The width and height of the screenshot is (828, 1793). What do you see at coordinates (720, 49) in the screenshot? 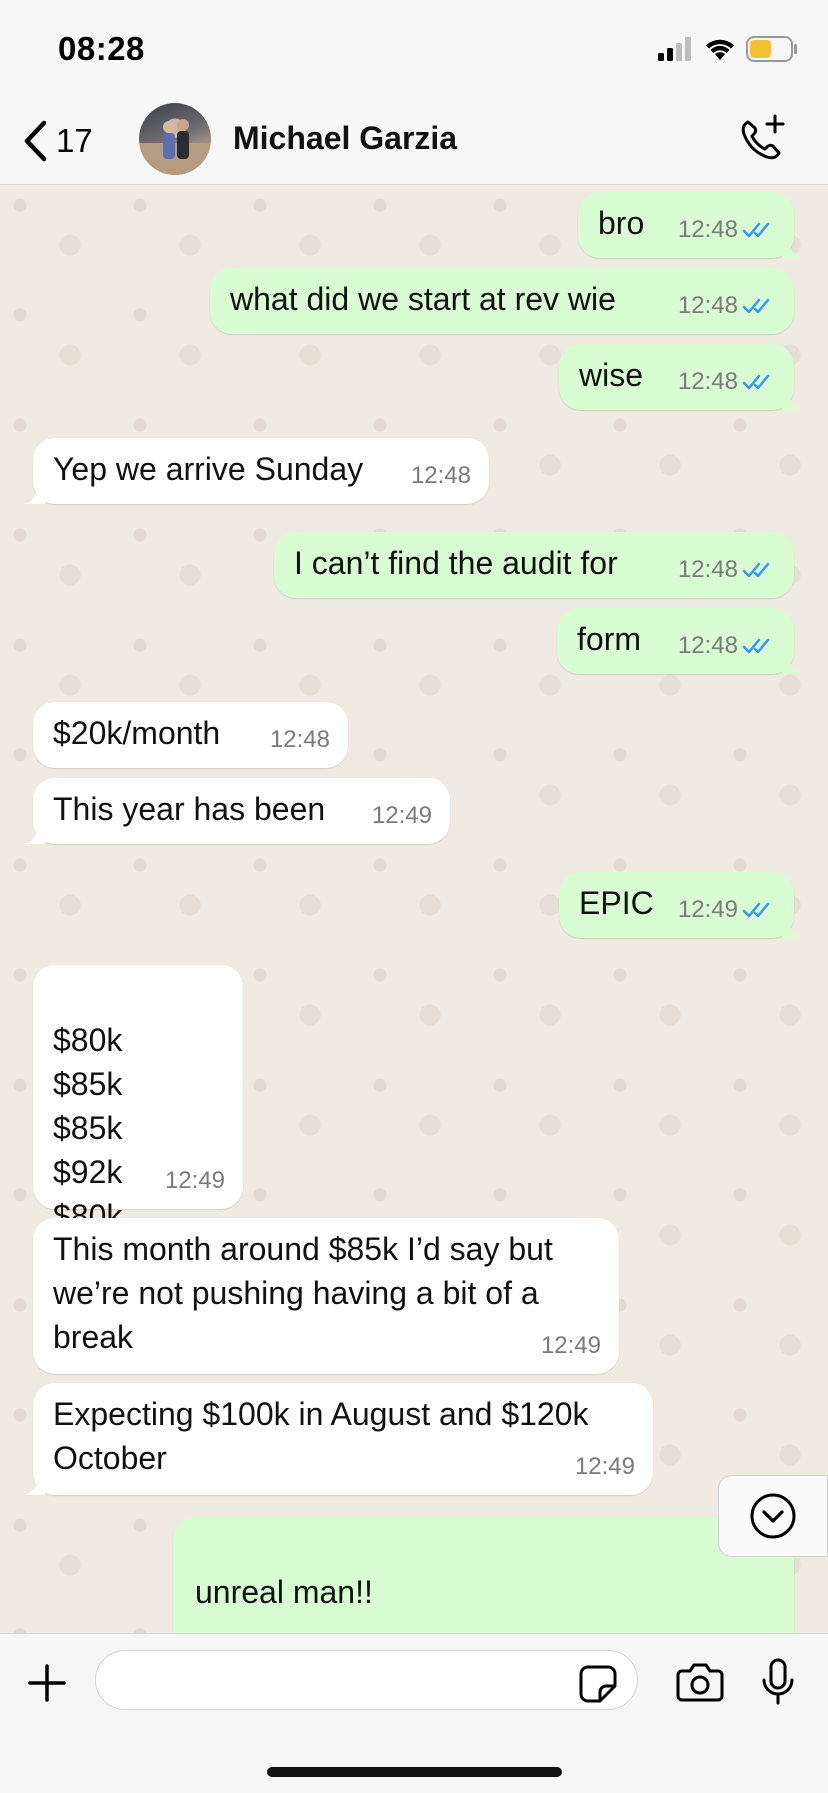
I see `wifi-icon` at bounding box center [720, 49].